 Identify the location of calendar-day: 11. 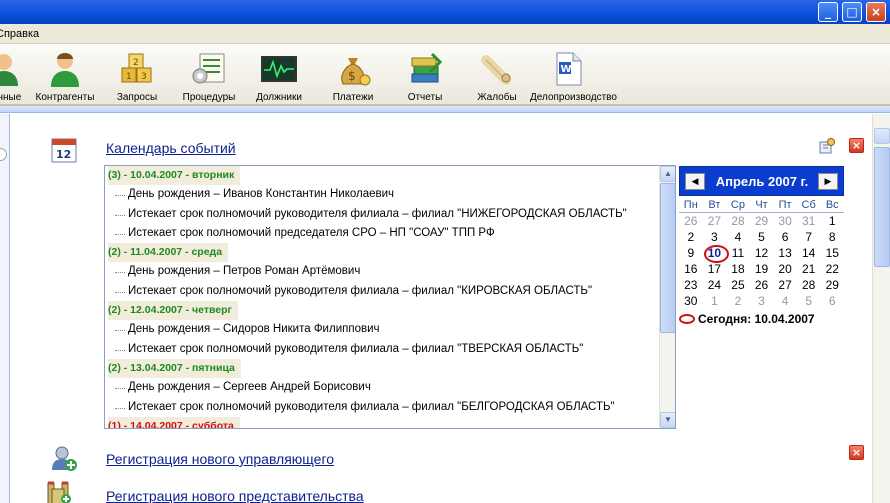
(738, 253).